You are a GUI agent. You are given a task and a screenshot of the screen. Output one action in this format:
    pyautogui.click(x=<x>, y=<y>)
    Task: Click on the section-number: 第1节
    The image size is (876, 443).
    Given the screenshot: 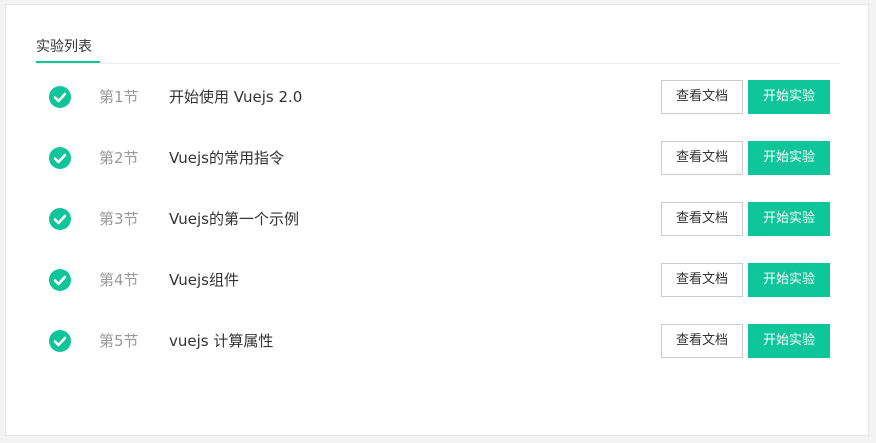 What is the action you would take?
    pyautogui.click(x=119, y=97)
    